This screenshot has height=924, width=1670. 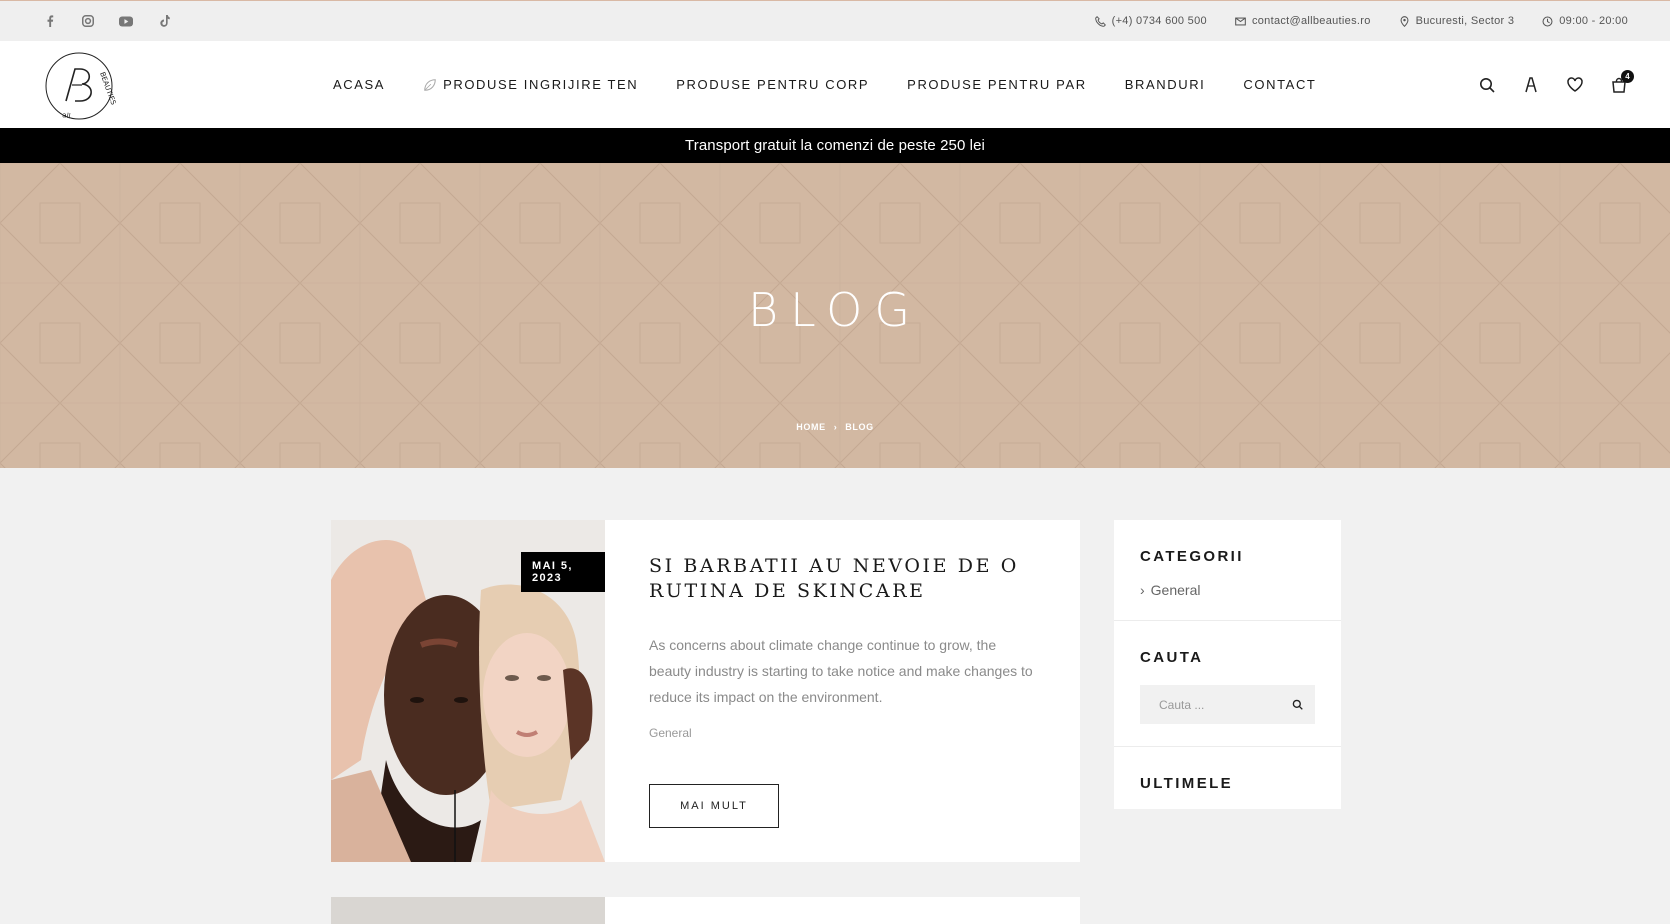 I want to click on nav-label: PRODUSE INGRIJIRE TEN, so click(x=541, y=84).